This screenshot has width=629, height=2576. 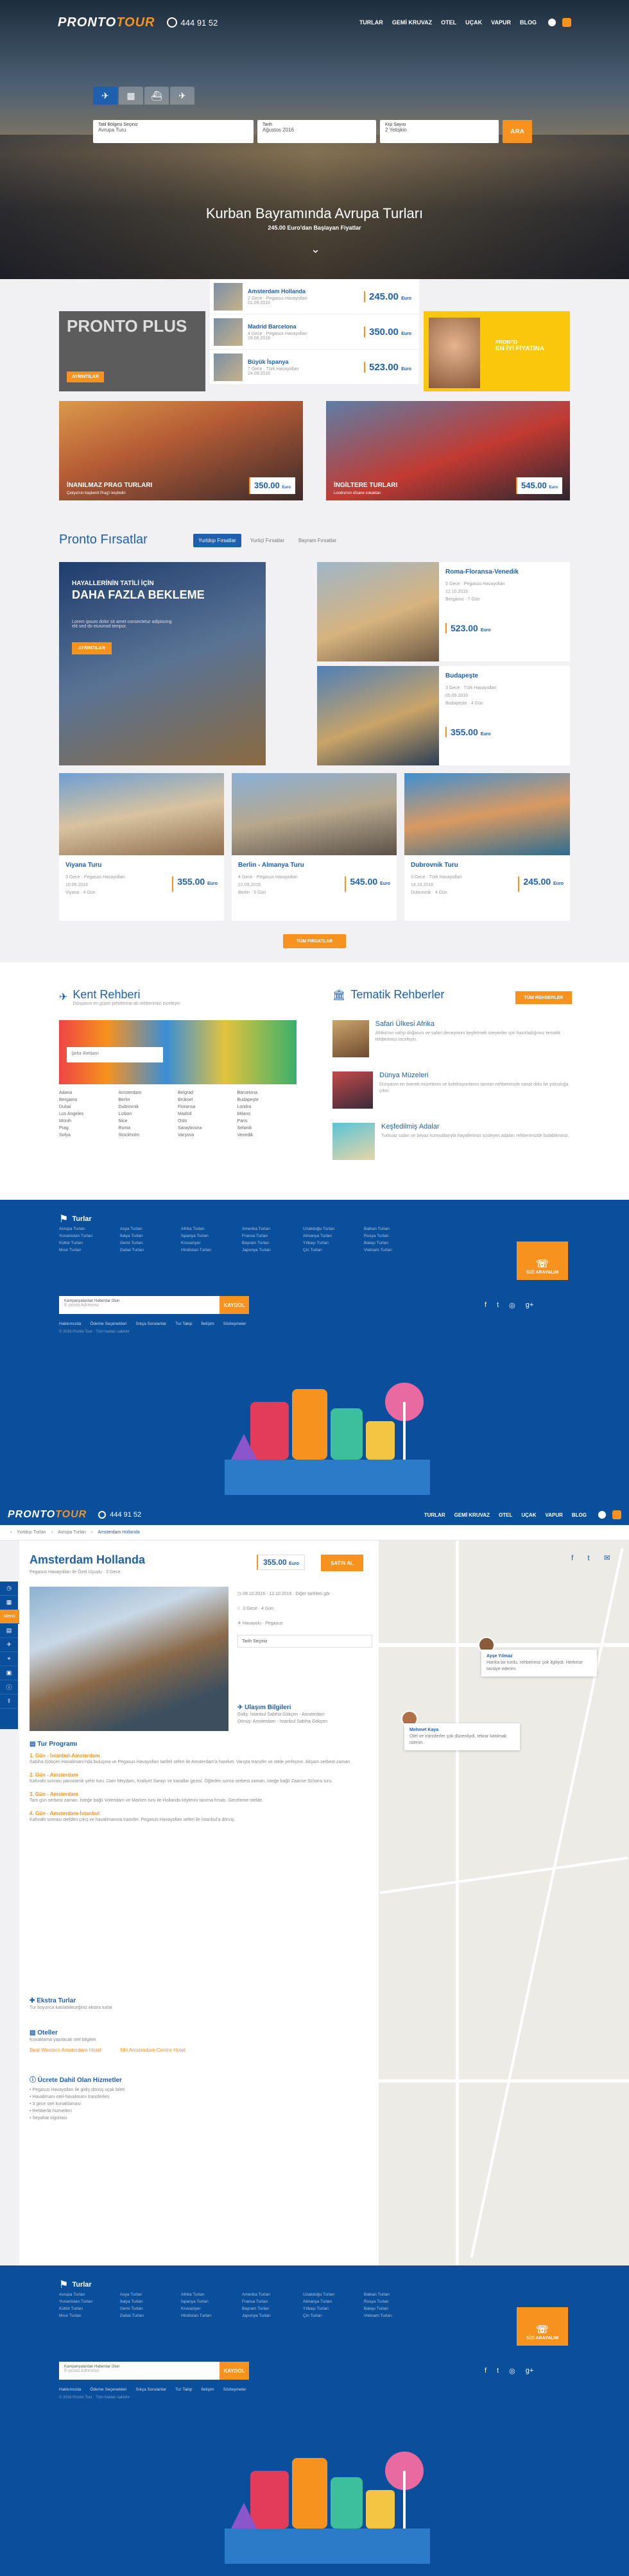 I want to click on hotel-link: Best Western Amsterdam Hotel, so click(x=65, y=2050).